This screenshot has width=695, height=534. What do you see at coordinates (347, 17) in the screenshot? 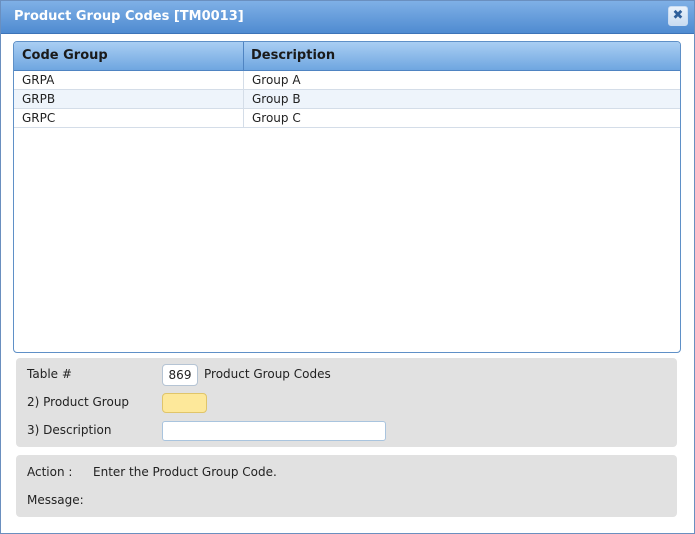
I see `title-bar: Product Group Codes [TM0013] ✖` at bounding box center [347, 17].